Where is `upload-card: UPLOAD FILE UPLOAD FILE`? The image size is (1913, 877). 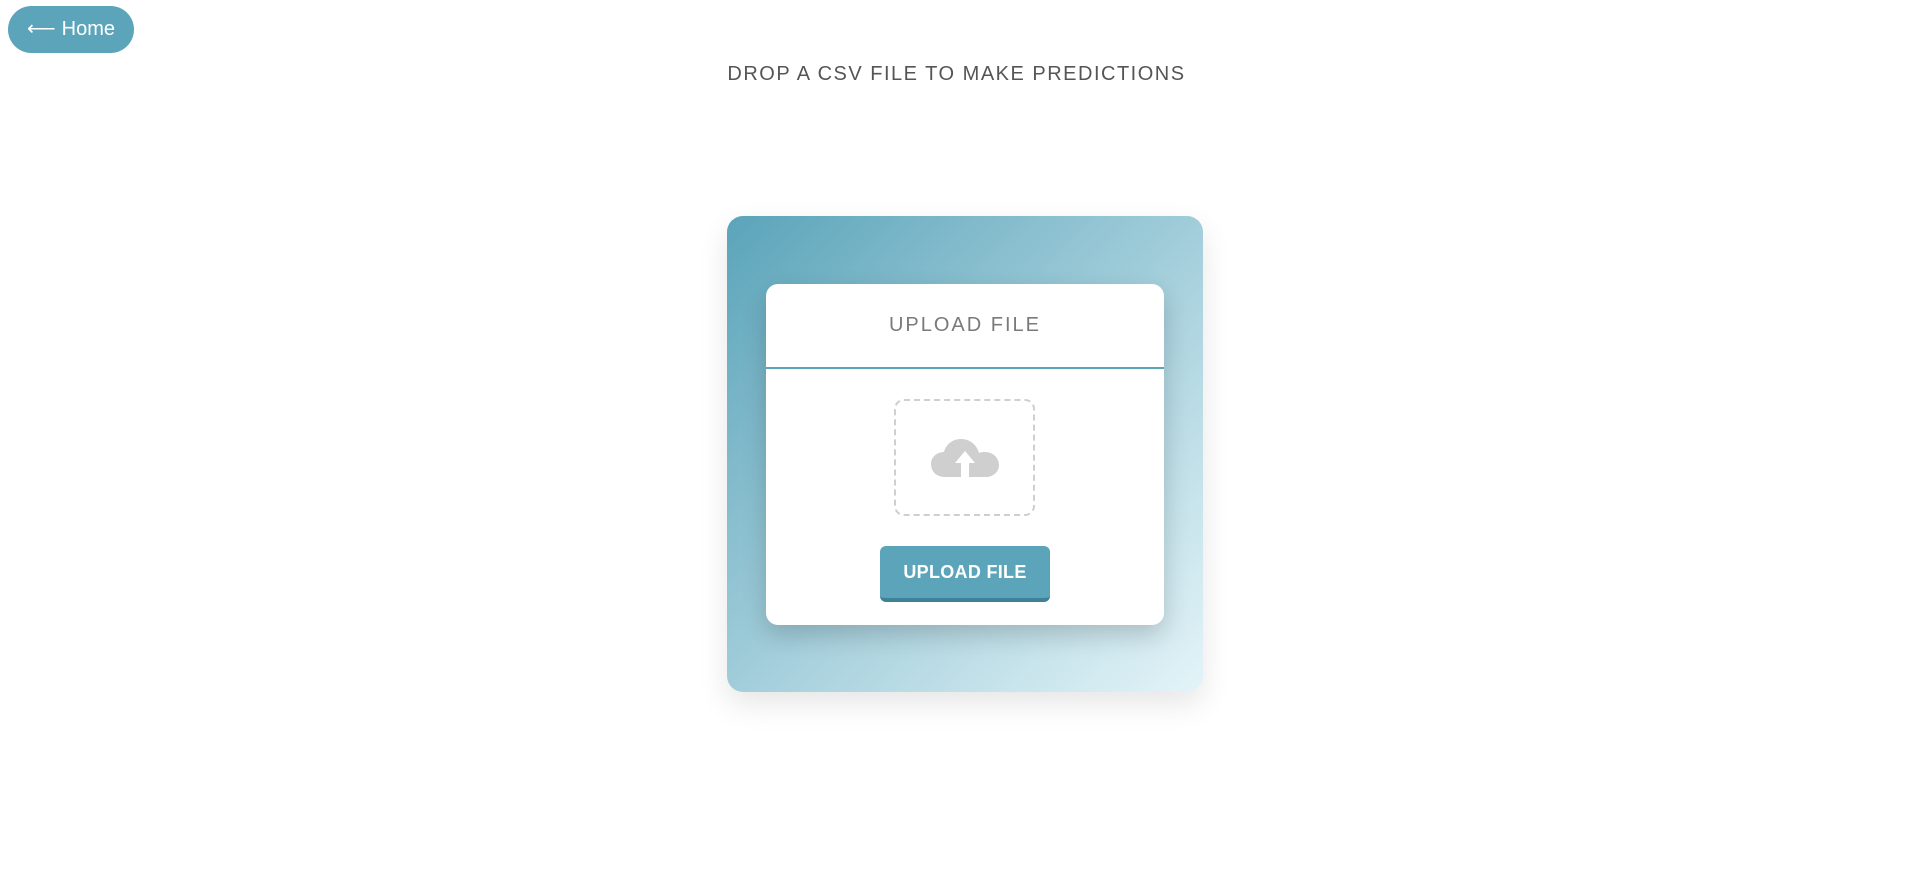
upload-card: UPLOAD FILE UPLOAD FILE is located at coordinates (965, 454).